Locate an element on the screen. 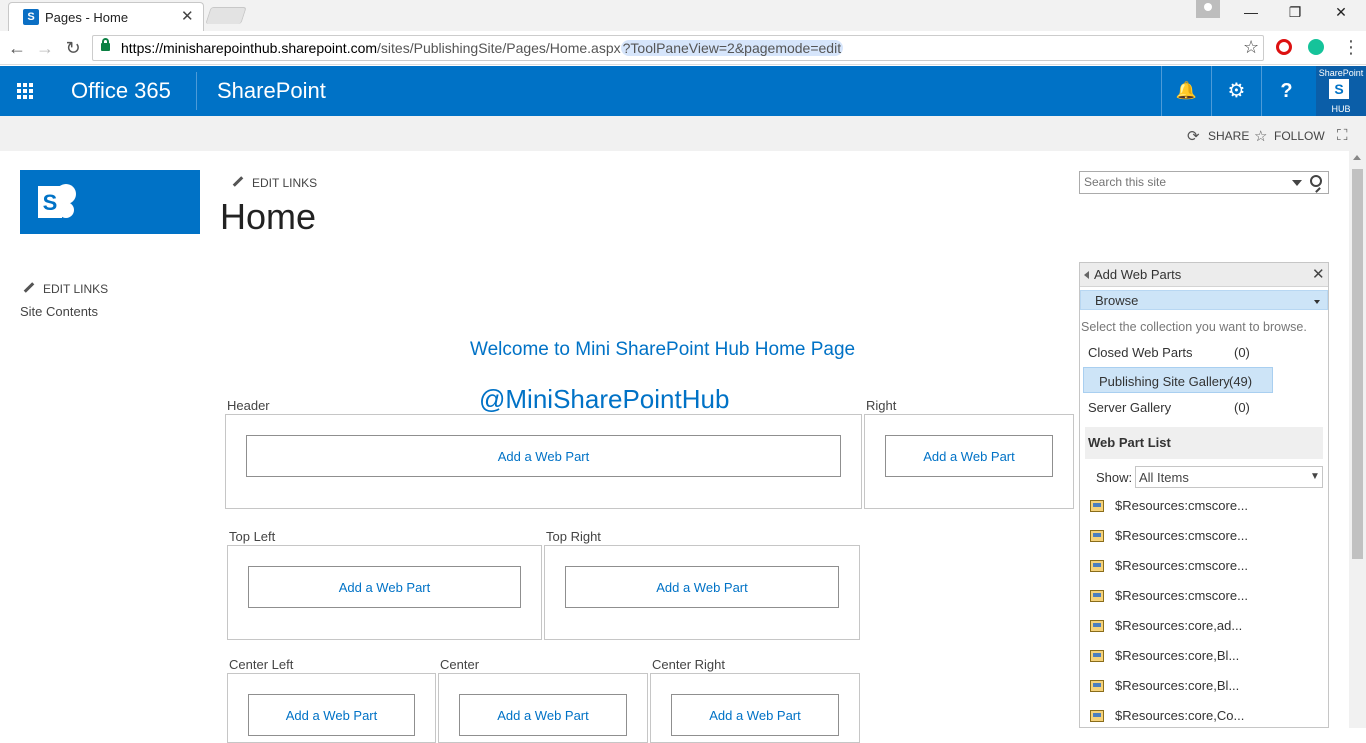 This screenshot has width=1366, height=743. chevron-down-icon: ▼ is located at coordinates (1315, 476).